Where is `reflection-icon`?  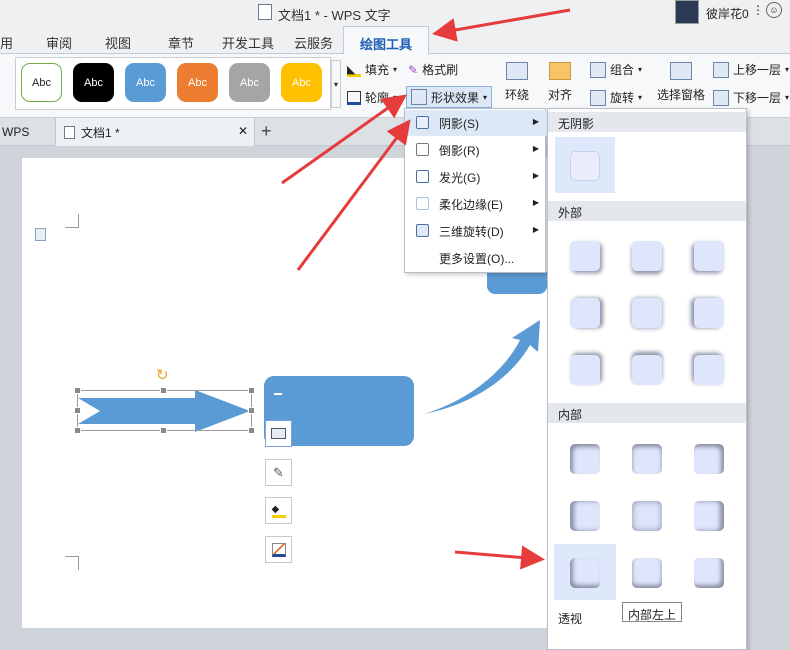 reflection-icon is located at coordinates (422, 149).